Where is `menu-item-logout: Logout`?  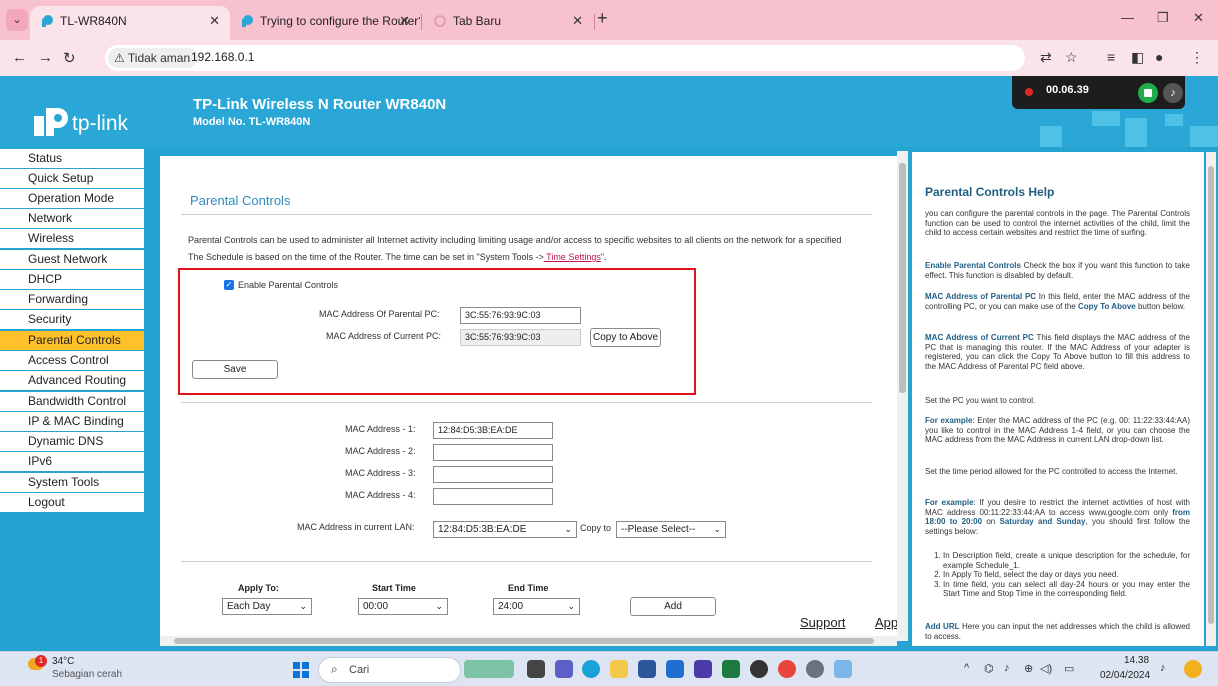 menu-item-logout: Logout is located at coordinates (72, 502).